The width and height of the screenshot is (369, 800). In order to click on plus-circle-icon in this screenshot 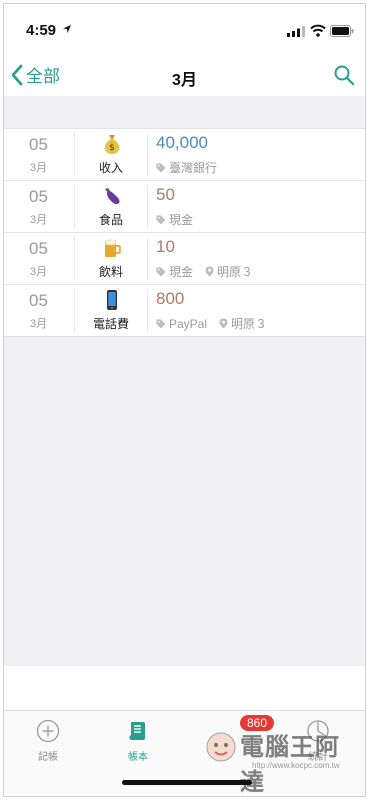, I will do `click(48, 731)`.